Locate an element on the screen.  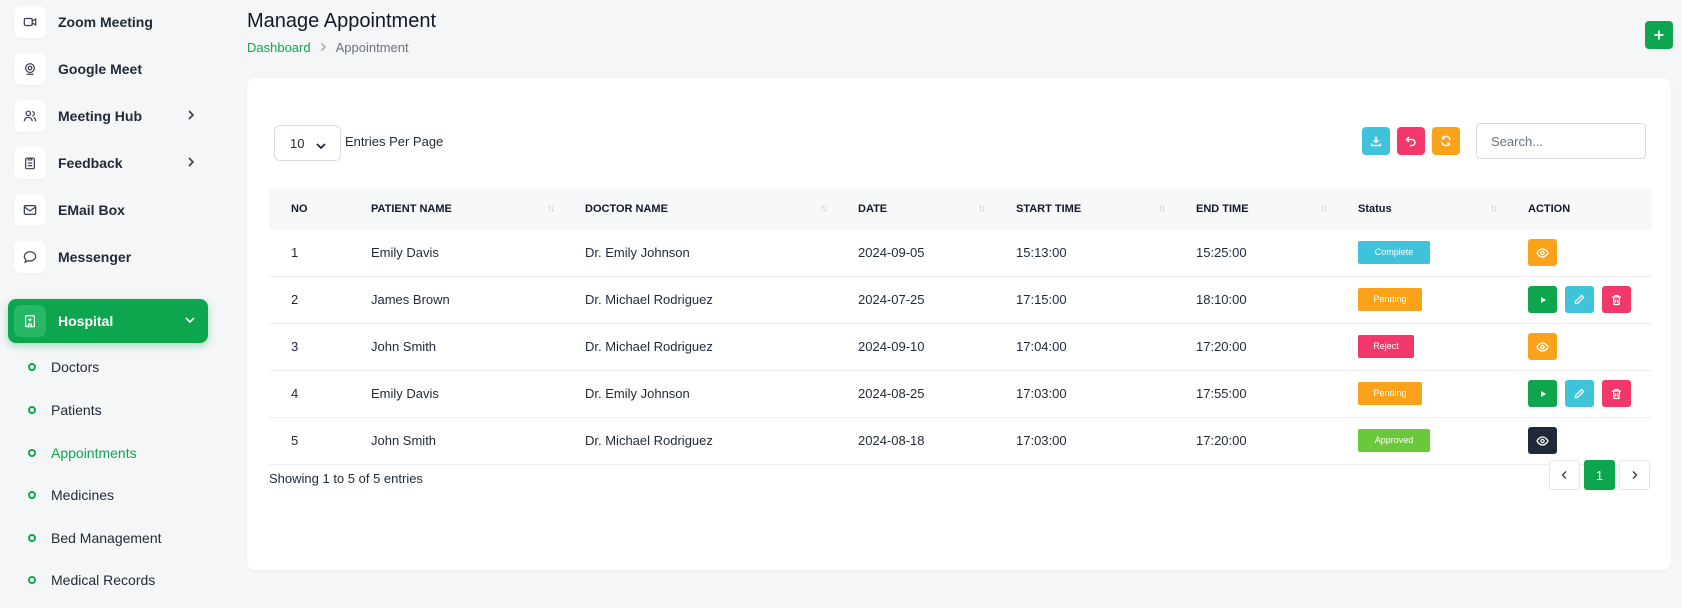
sidebar-item-email-box: EMail Box is located at coordinates (108, 210).